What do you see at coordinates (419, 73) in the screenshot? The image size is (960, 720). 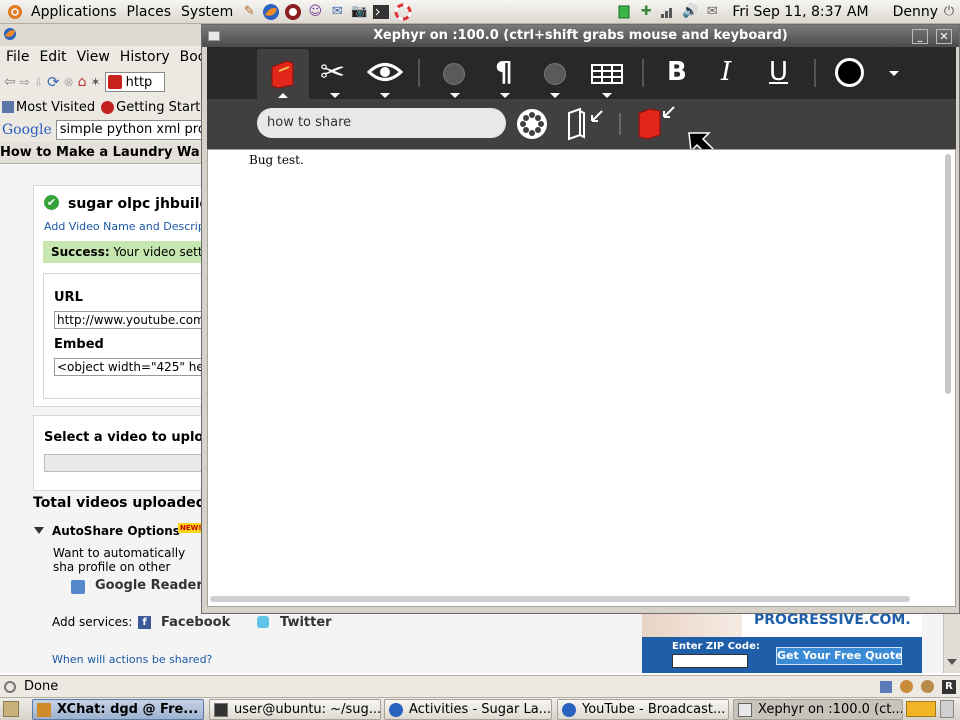 I see `toolbar-separator` at bounding box center [419, 73].